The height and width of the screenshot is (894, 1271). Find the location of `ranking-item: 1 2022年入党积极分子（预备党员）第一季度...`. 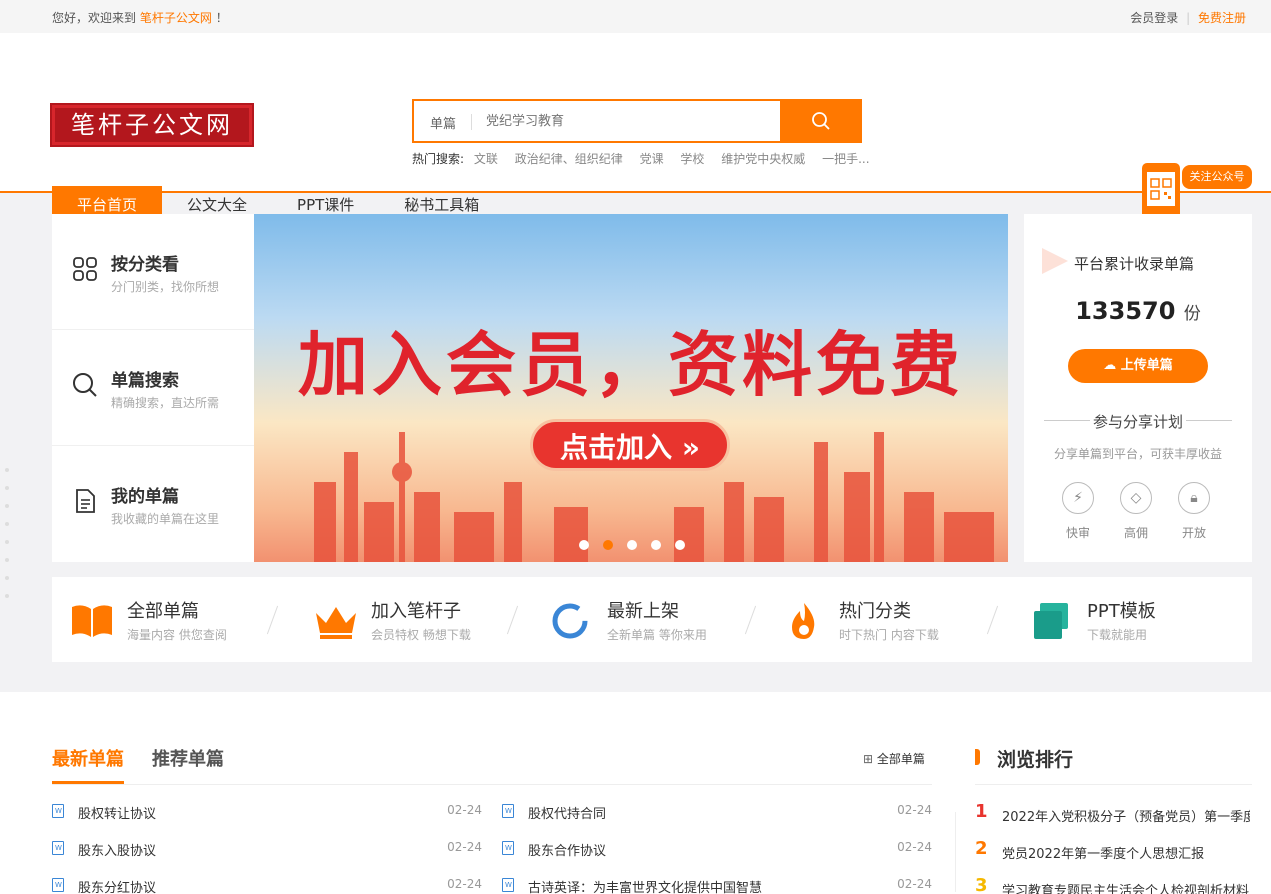

ranking-item: 1 2022年入党积极分子（预备党员）第一季度... is located at coordinates (1113, 821).